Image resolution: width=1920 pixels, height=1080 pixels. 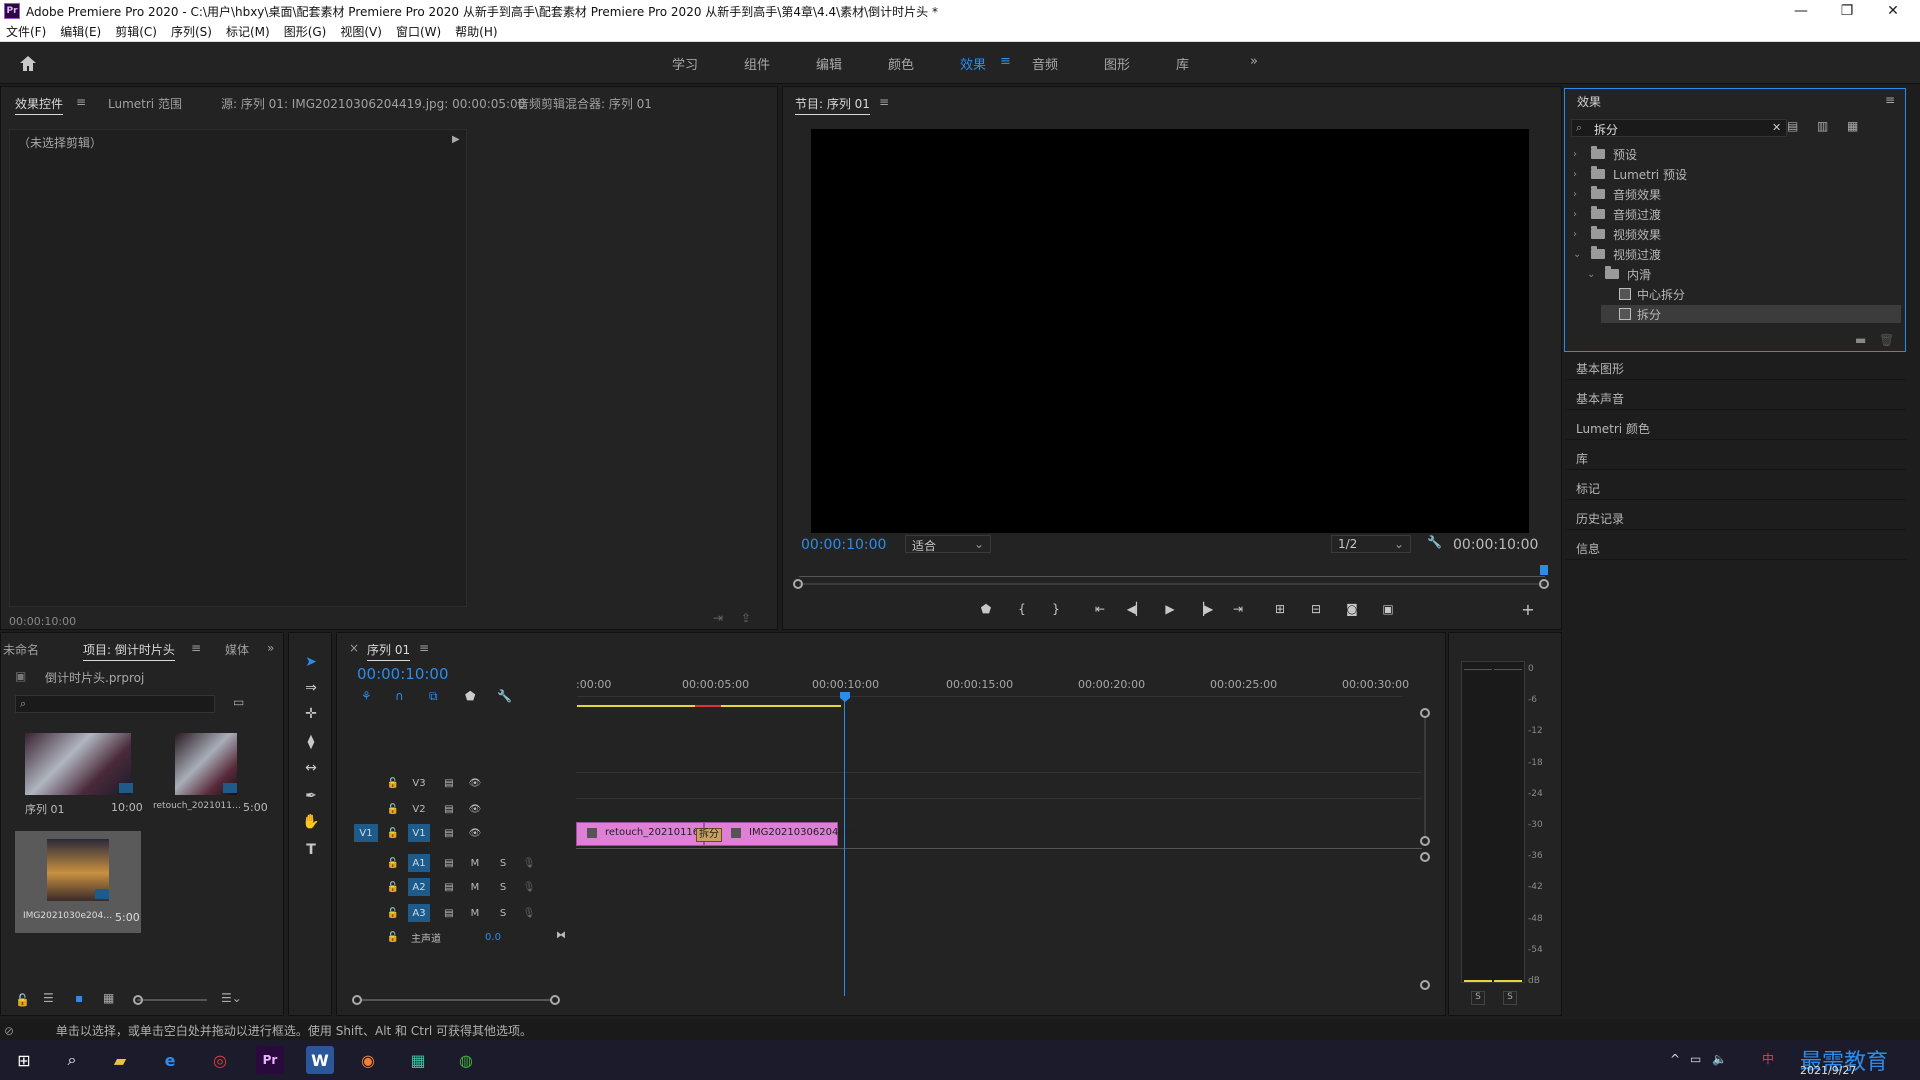 What do you see at coordinates (24, 1060) in the screenshot?
I see `windows-start-icon: ⊞` at bounding box center [24, 1060].